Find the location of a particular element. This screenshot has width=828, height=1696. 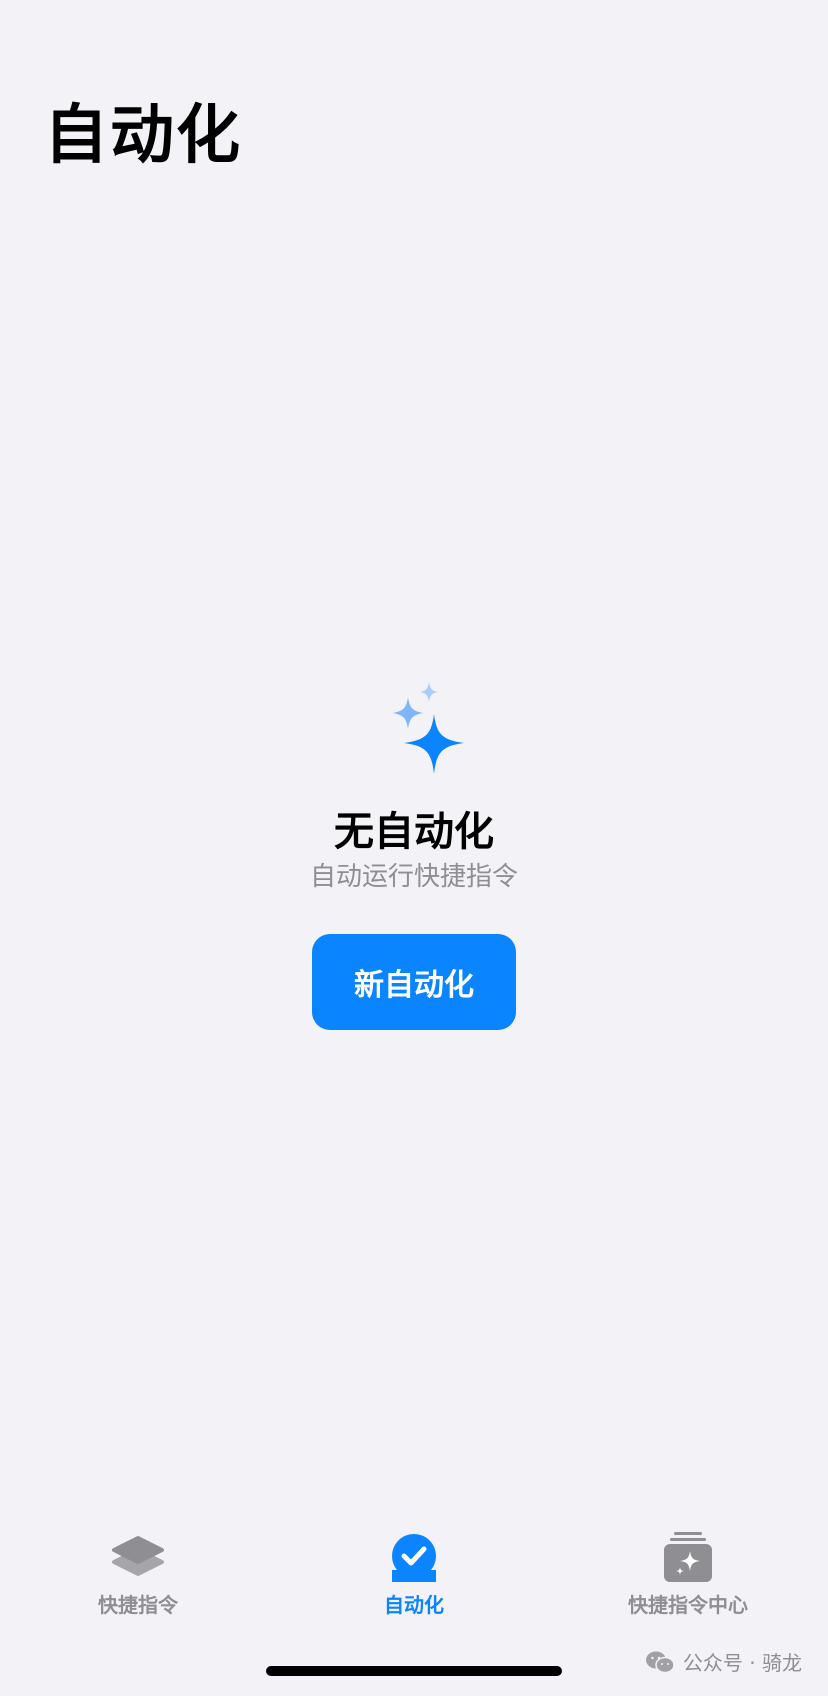

gallery-sparkle-icon is located at coordinates (688, 1557).